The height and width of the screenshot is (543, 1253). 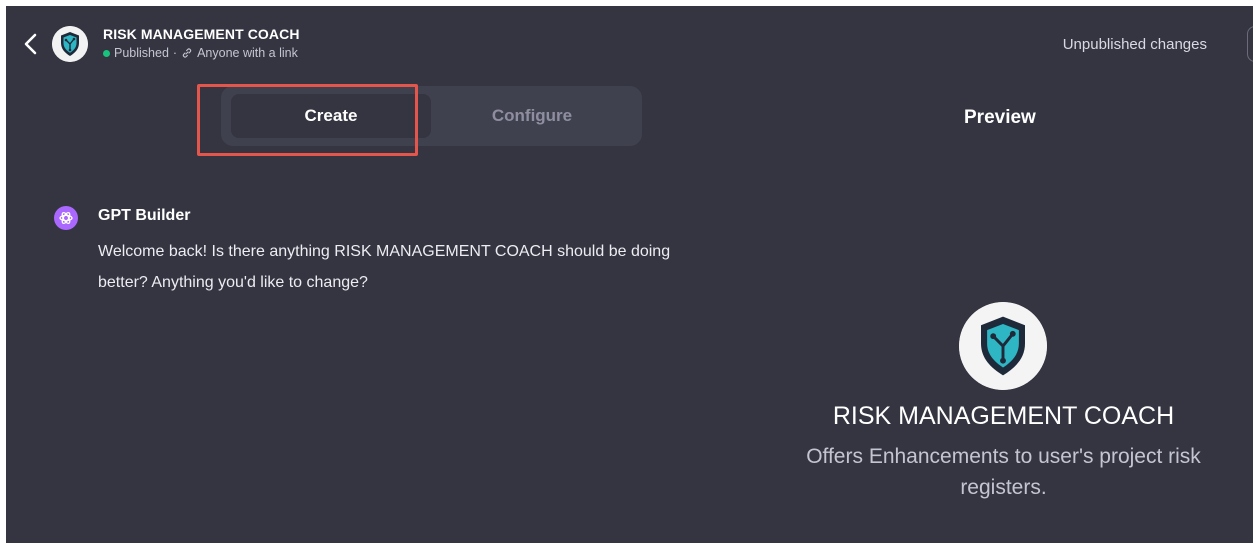 I want to click on chevron-left-icon, so click(x=30, y=44).